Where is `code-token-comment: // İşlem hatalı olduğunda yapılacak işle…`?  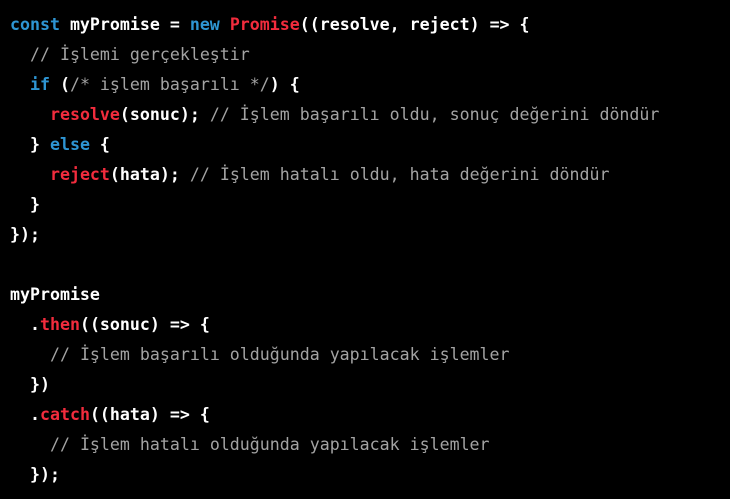
code-token-comment: // İşlem hatalı olduğunda yapılacak işle… is located at coordinates (269, 444).